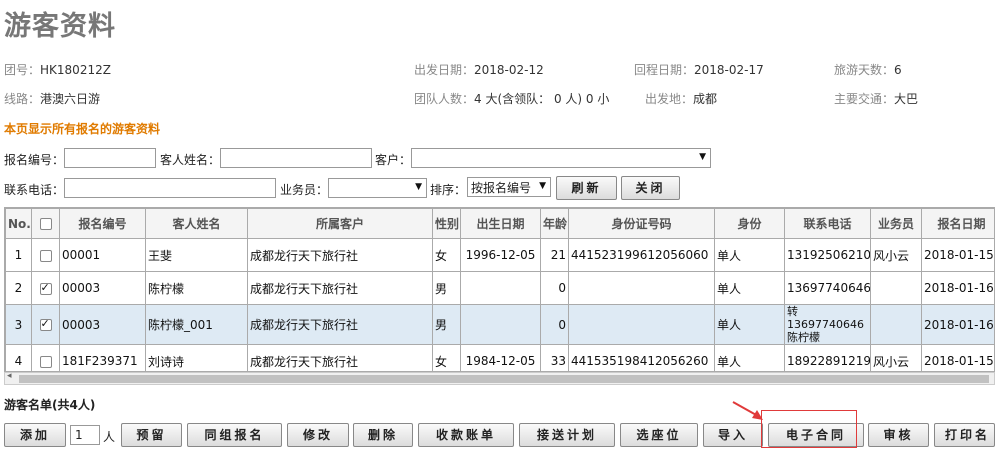  What do you see at coordinates (196, 255) in the screenshot?
I see `cell-guest-name: 王斐` at bounding box center [196, 255].